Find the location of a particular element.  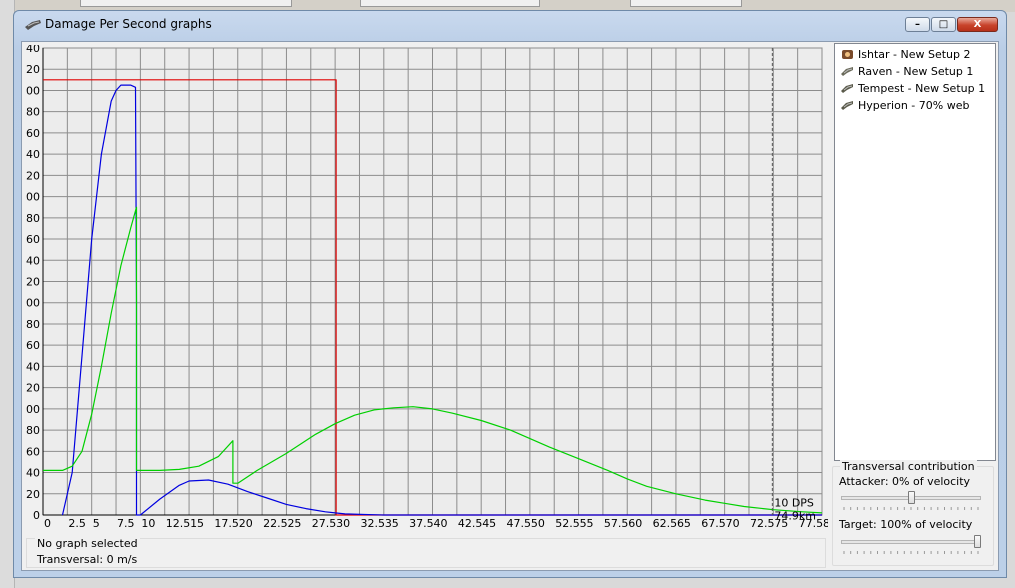

maximize-icon: □ is located at coordinates (943, 24).